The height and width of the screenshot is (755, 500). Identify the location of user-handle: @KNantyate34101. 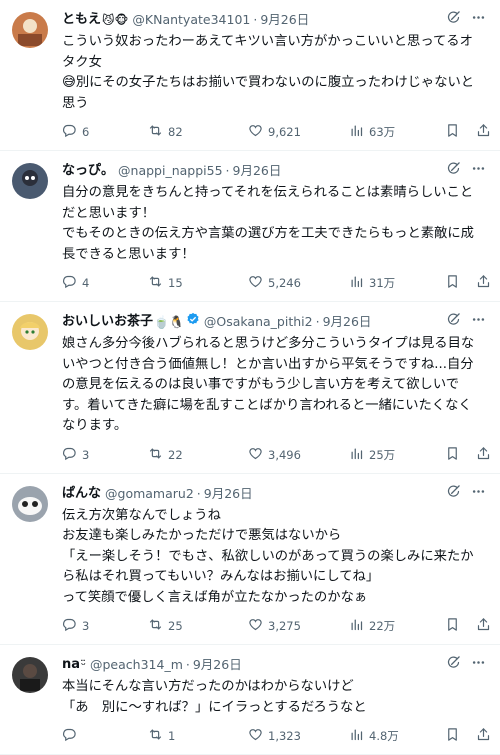
(191, 20).